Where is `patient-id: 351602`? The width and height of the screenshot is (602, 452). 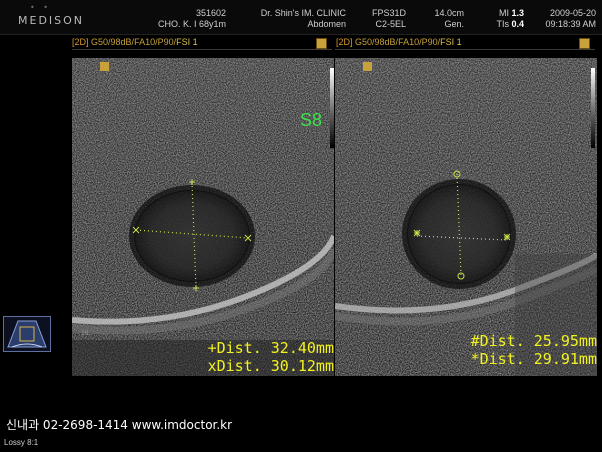
patient-id: 351602 is located at coordinates (210, 13).